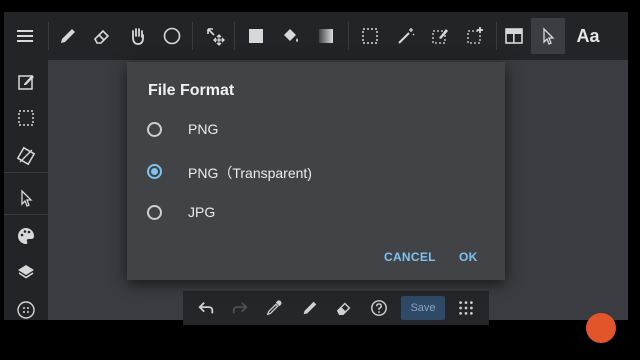 Image resolution: width=640 pixels, height=360 pixels. What do you see at coordinates (191, 90) in the screenshot?
I see `dialog-title: File Format` at bounding box center [191, 90].